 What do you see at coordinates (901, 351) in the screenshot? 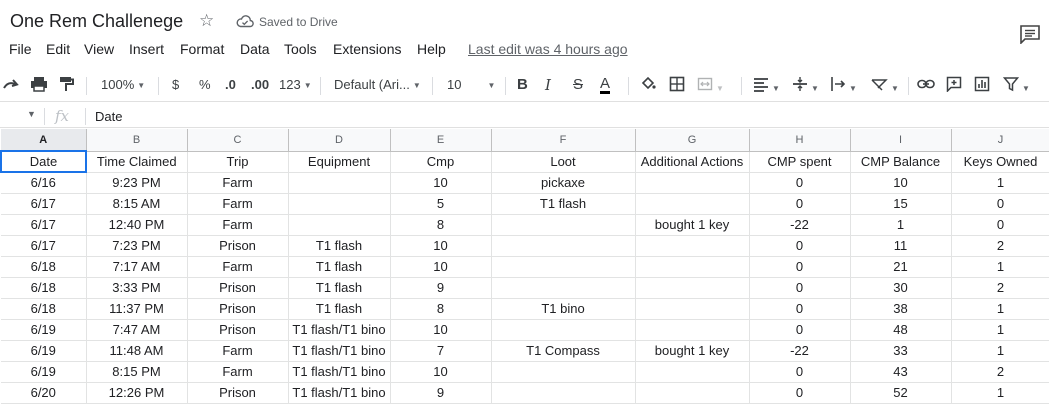
I see `table-cell: 33` at bounding box center [901, 351].